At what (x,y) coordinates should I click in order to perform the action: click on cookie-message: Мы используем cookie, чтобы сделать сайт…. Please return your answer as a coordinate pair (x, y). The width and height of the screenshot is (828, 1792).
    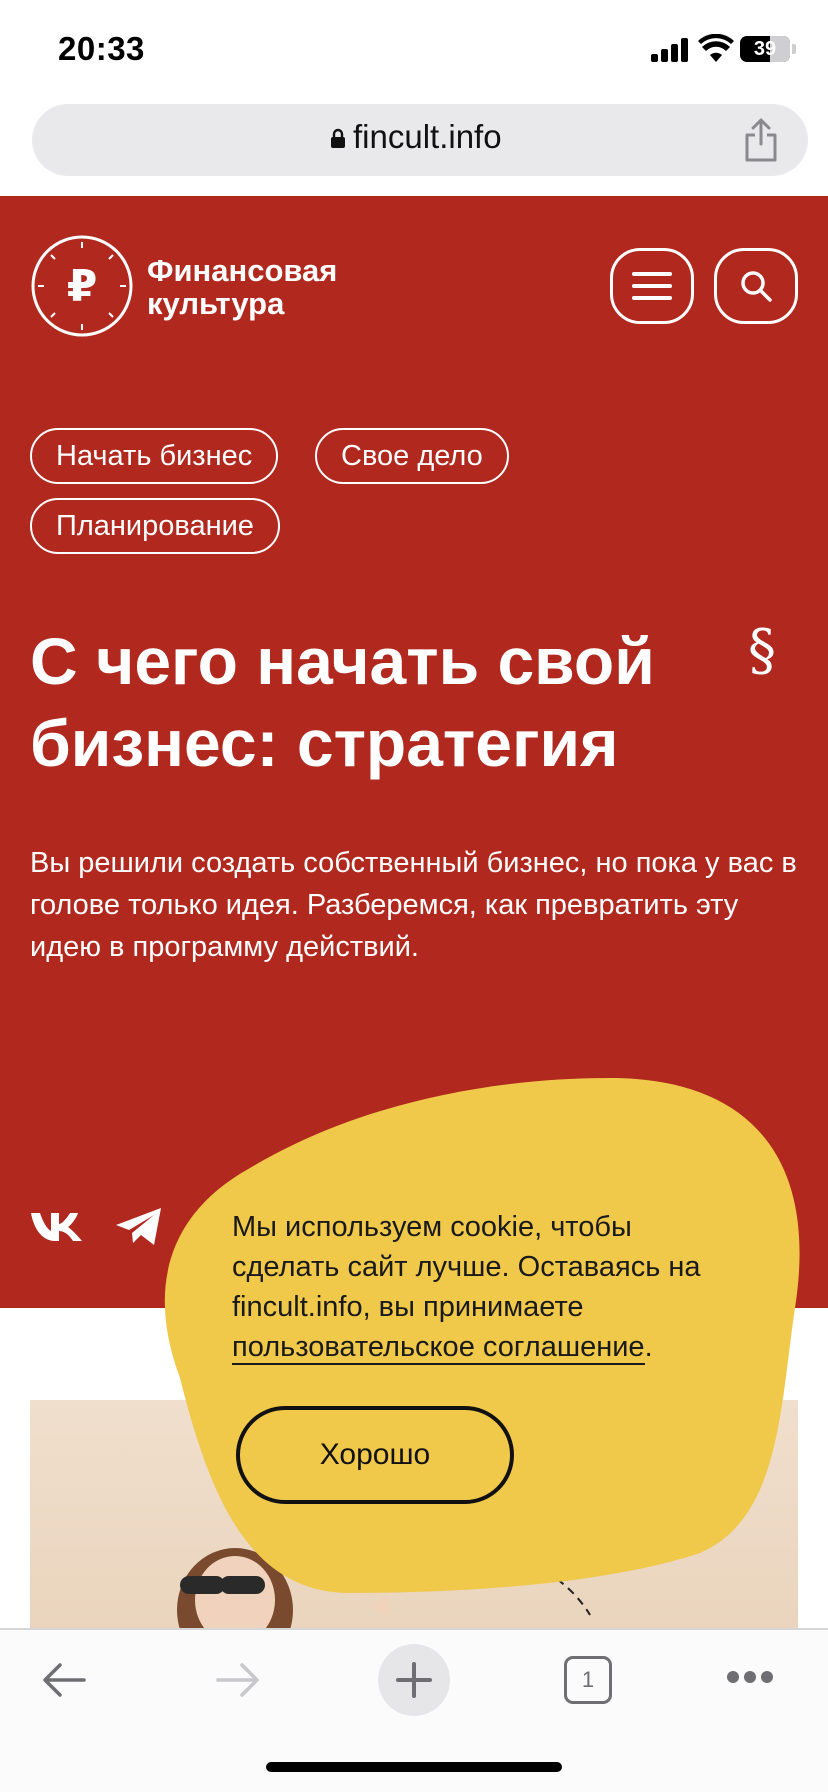
    Looking at the image, I should click on (482, 1287).